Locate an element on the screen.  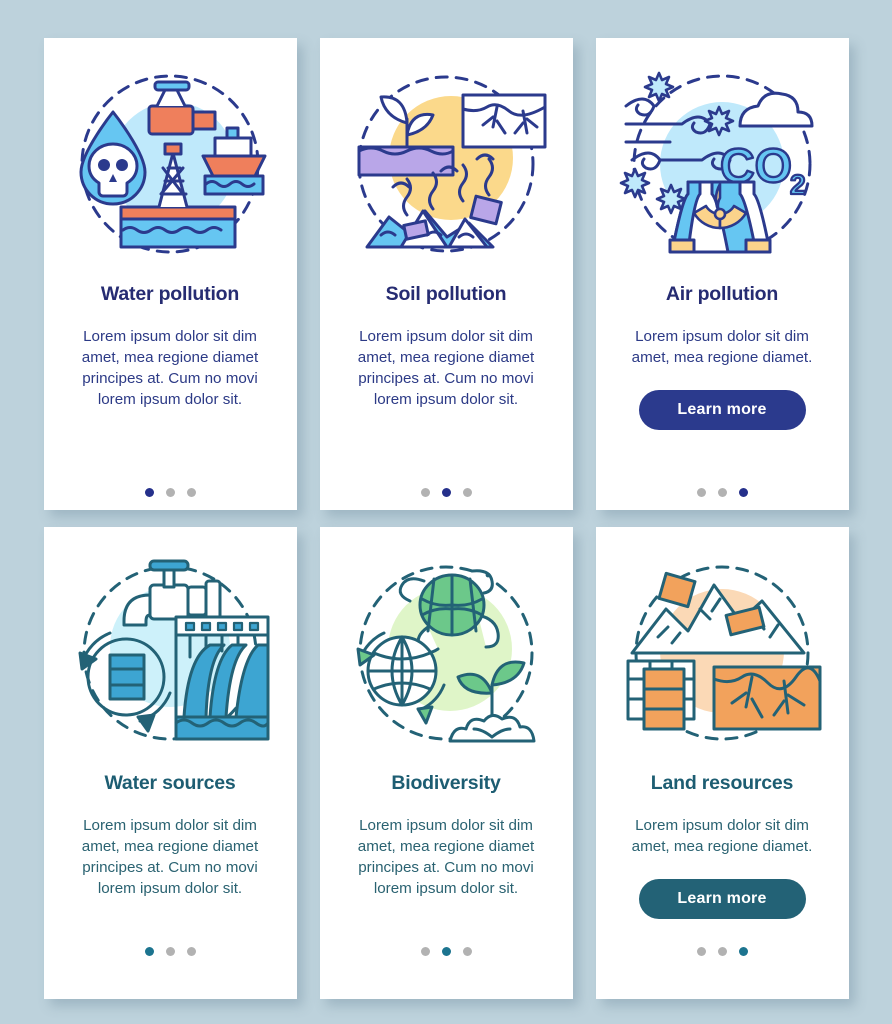
air-pollution-icon: CO 2 is located at coordinates (716, 162).